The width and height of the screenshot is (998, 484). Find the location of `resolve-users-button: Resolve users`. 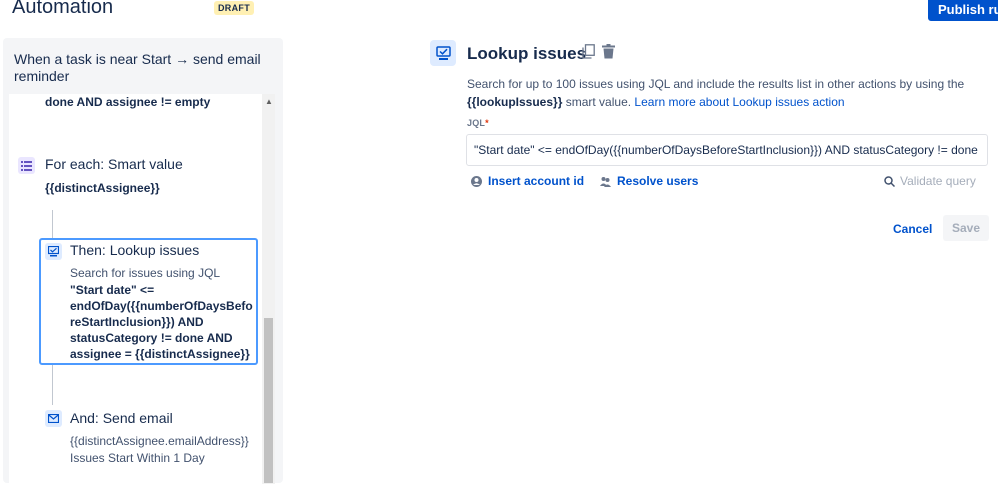

resolve-users-button: Resolve users is located at coordinates (649, 181).